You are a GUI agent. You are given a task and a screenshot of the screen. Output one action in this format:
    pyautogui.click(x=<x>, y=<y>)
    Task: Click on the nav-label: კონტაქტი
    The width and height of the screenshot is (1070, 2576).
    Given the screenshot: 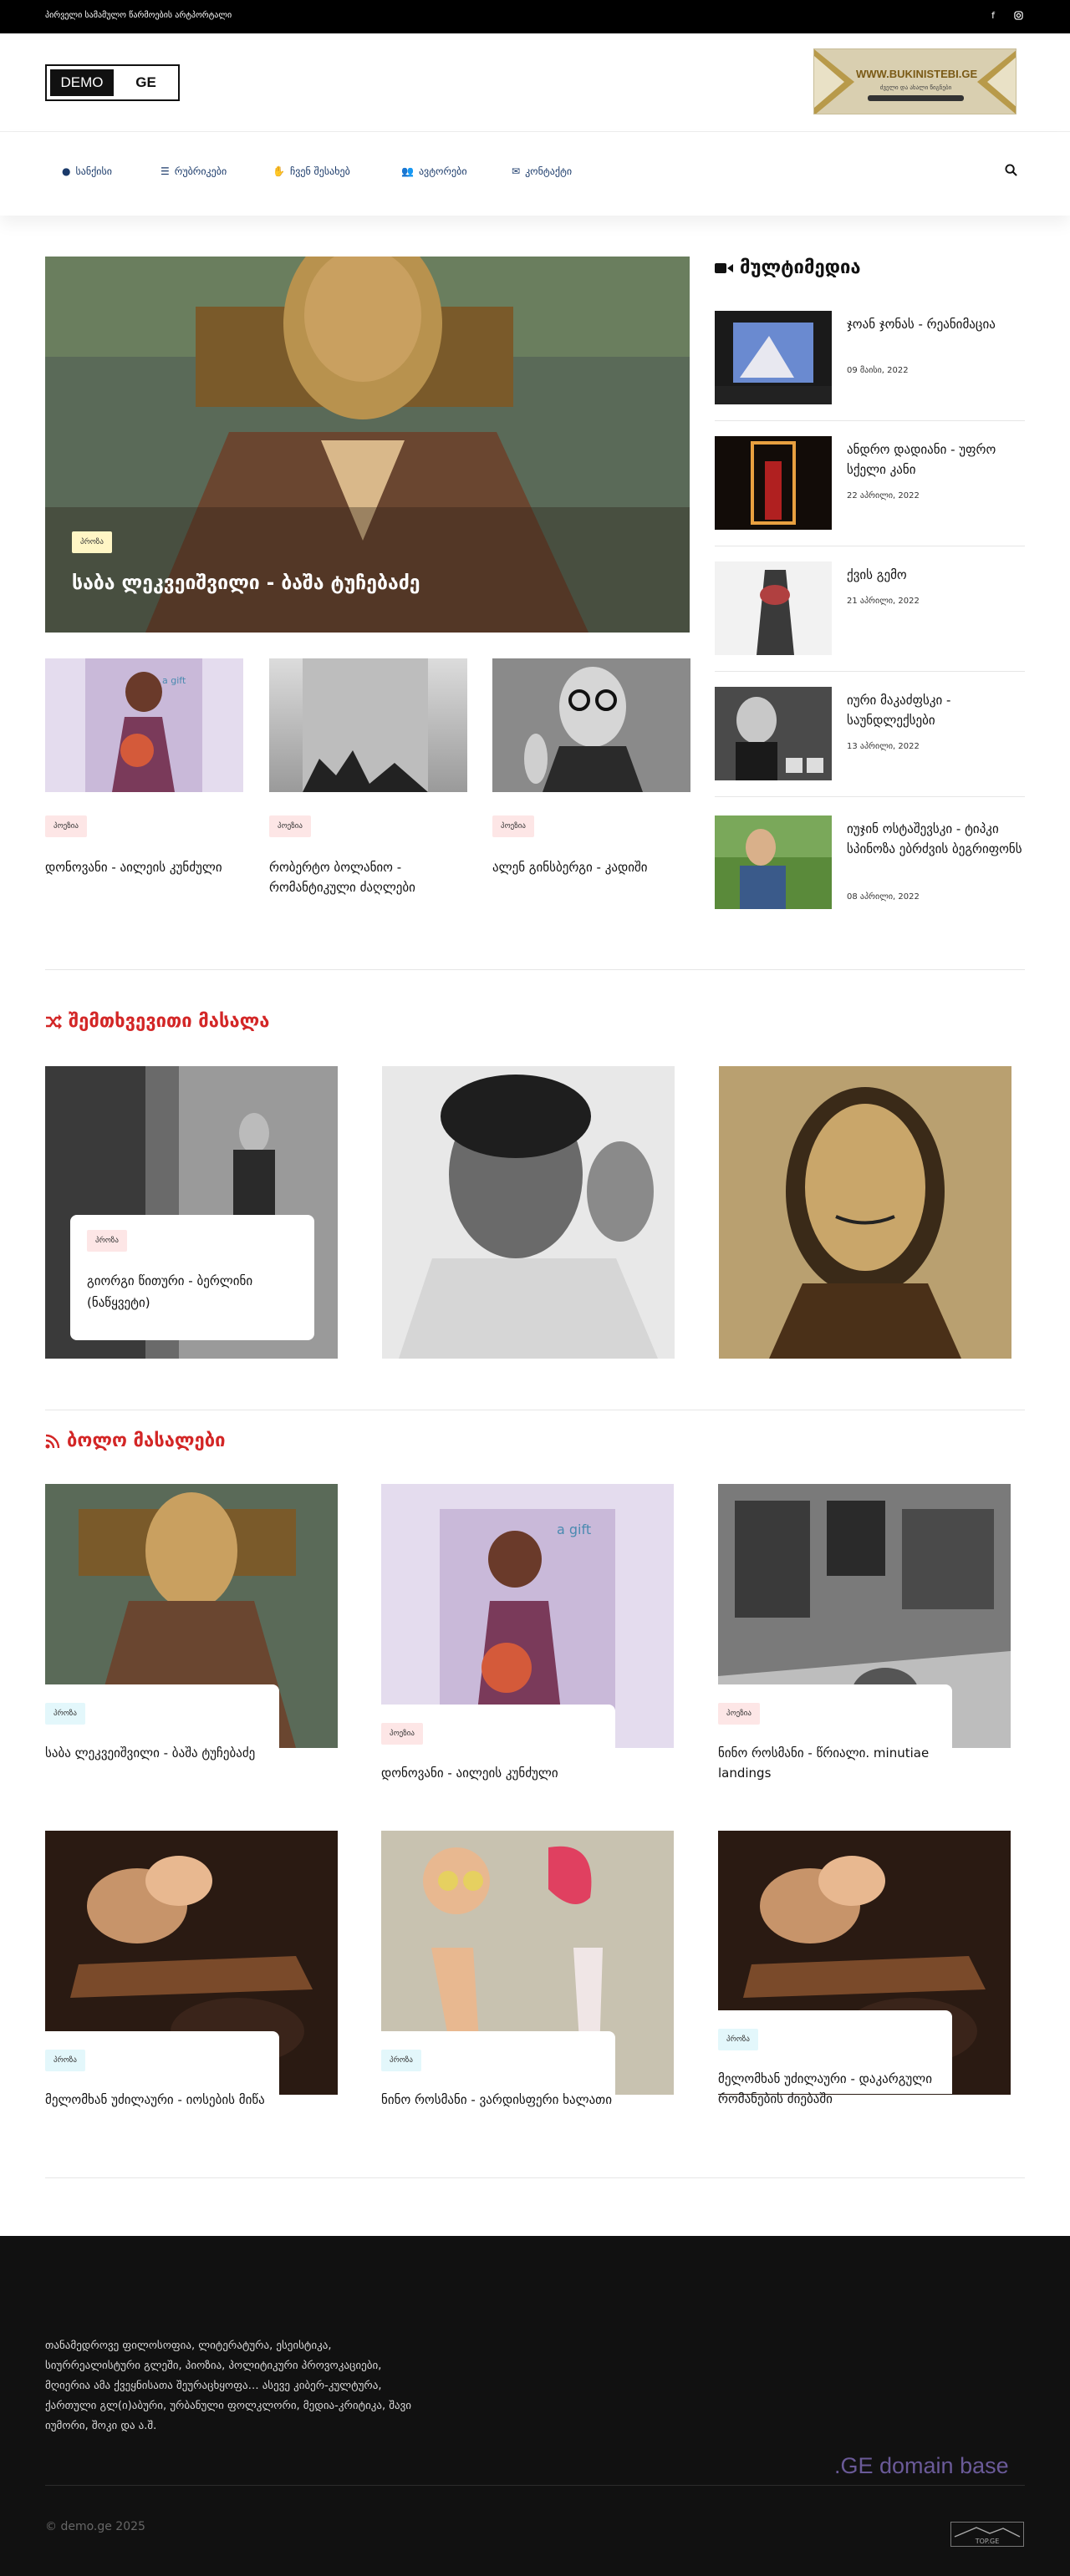 What is the action you would take?
    pyautogui.click(x=549, y=171)
    